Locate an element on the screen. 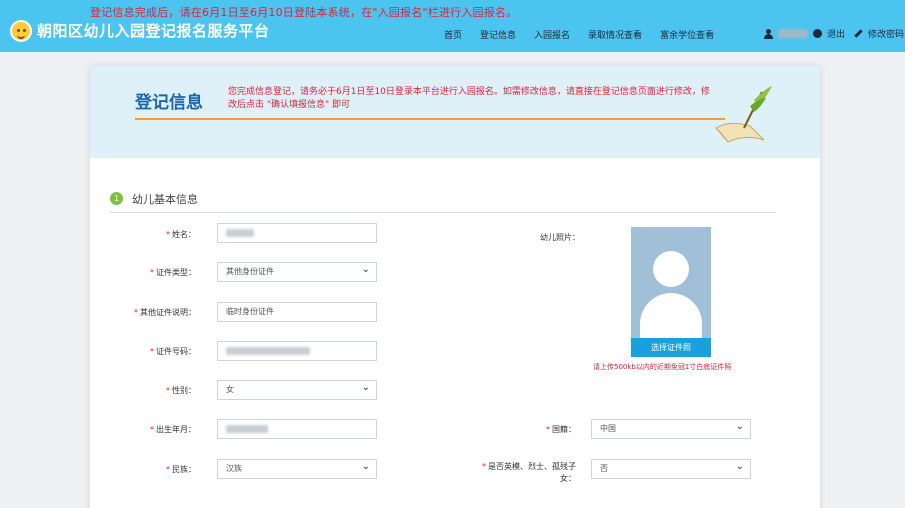 This screenshot has height=508, width=905. section-divider is located at coordinates (443, 212).